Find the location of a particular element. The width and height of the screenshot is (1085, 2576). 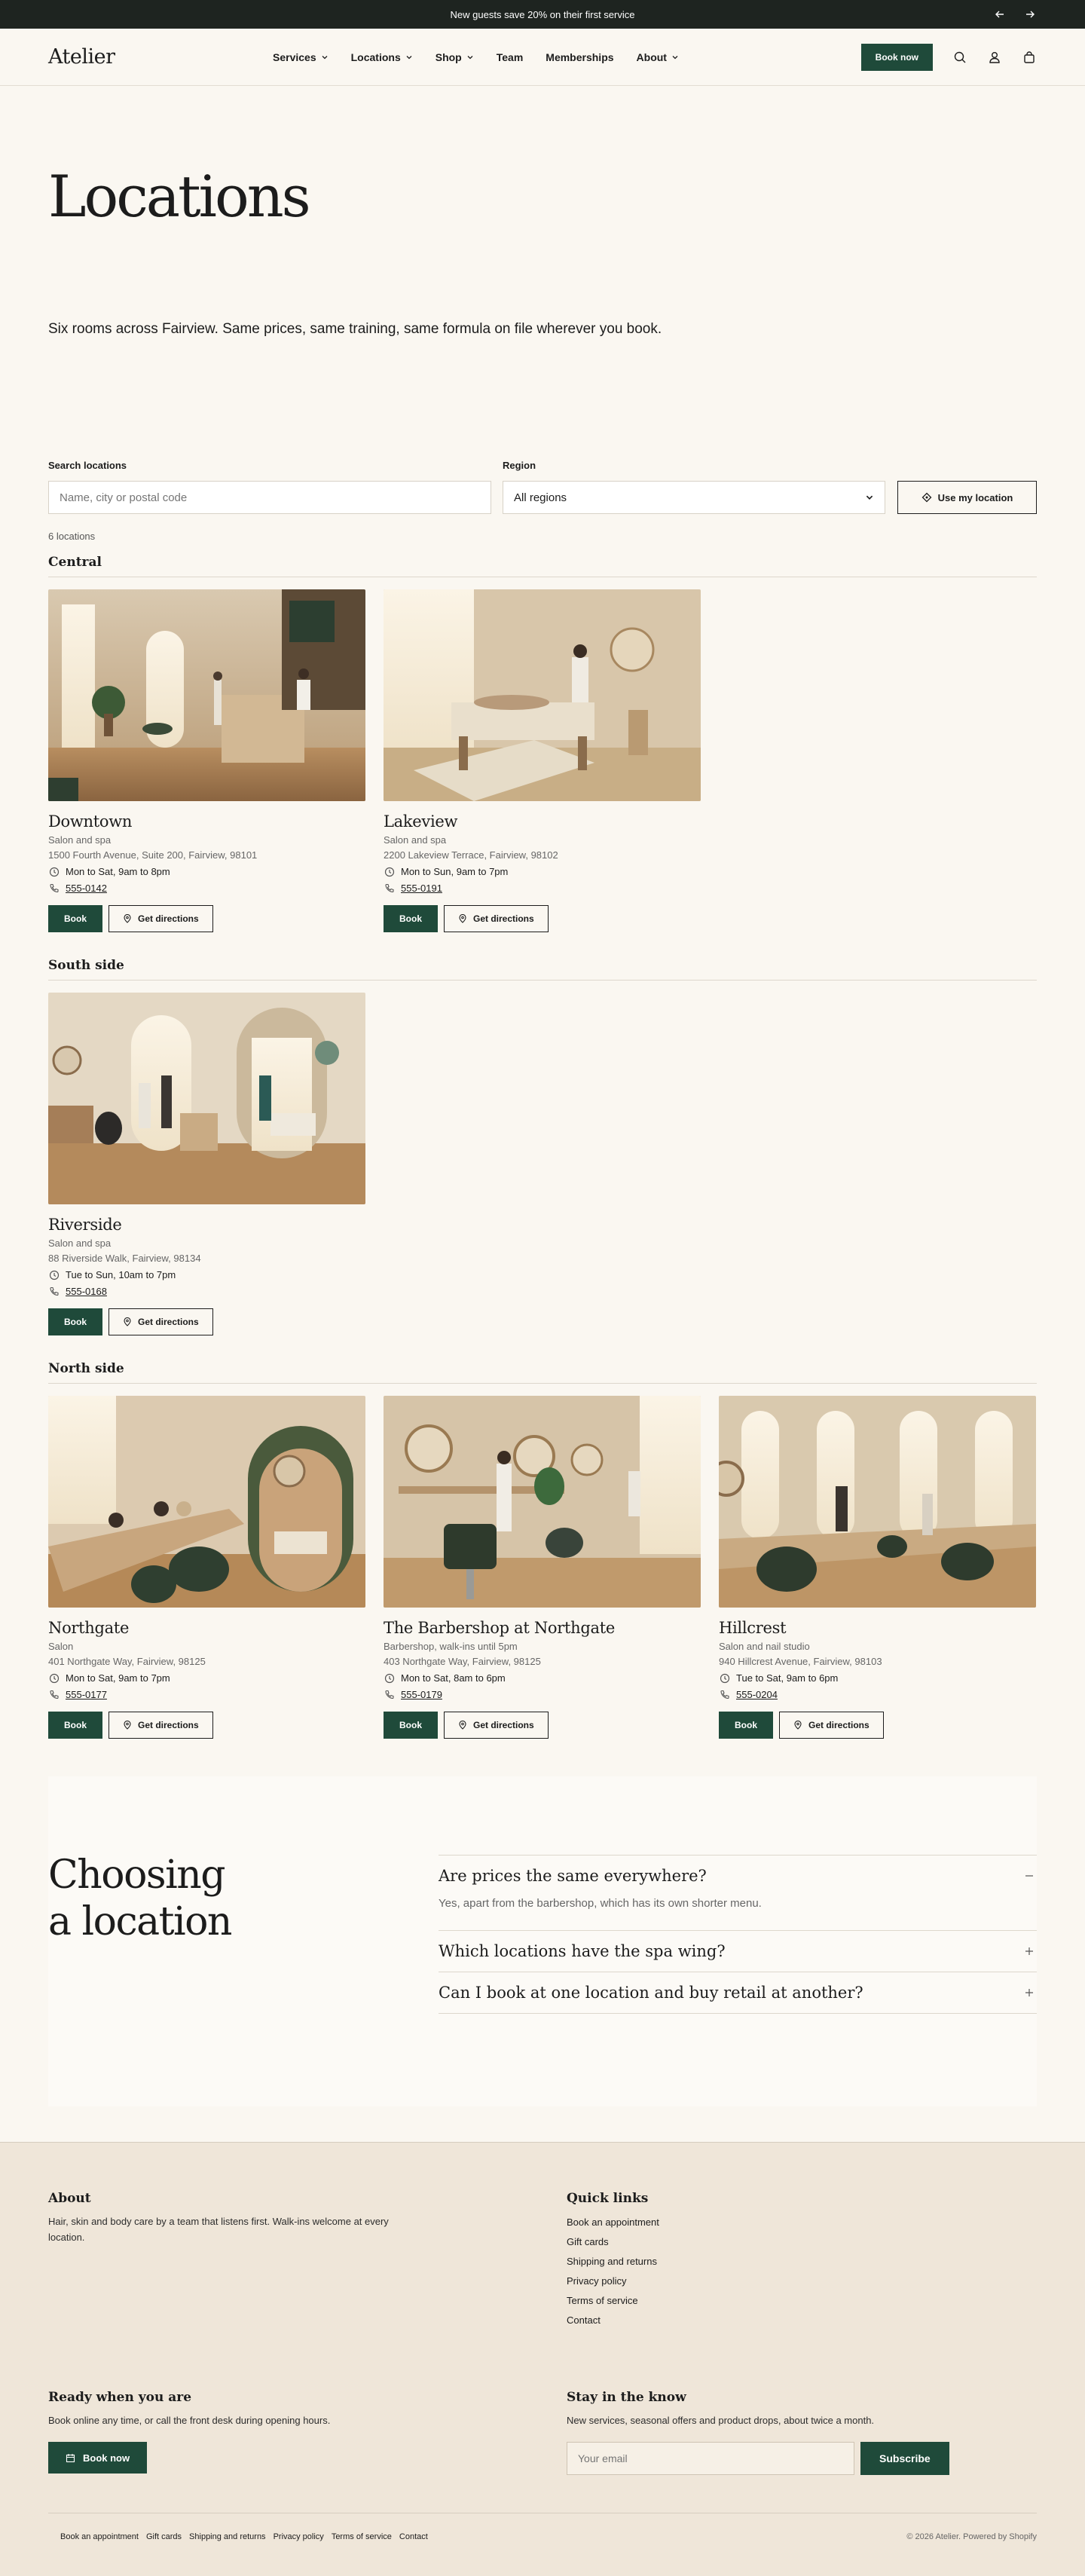

phone-link: 555-0179 is located at coordinates (421, 1694).